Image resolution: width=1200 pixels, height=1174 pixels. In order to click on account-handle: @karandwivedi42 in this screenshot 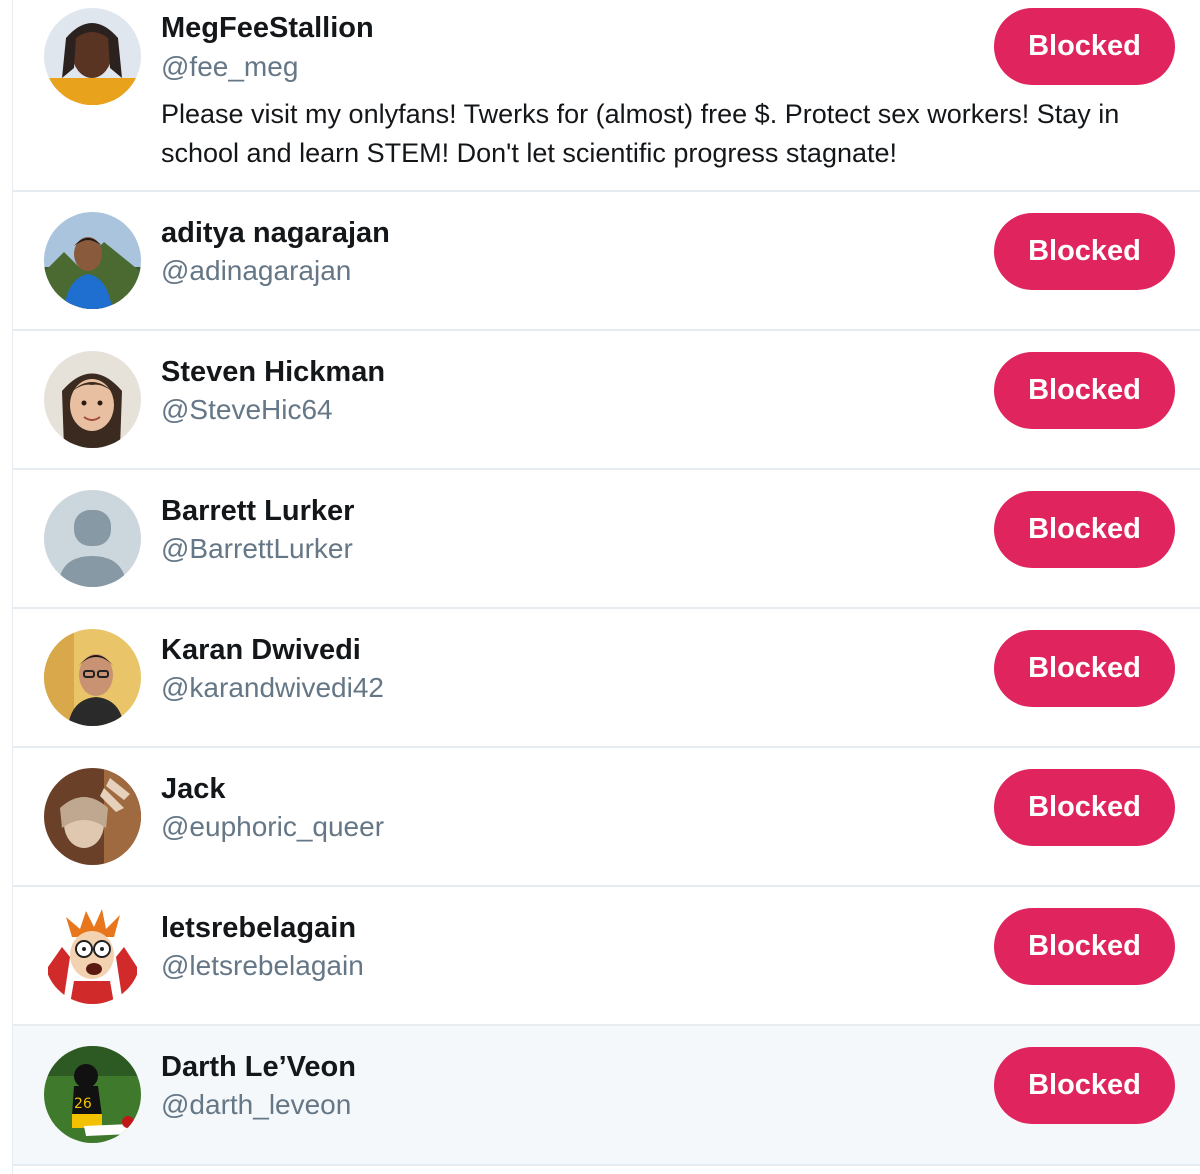, I will do `click(272, 688)`.